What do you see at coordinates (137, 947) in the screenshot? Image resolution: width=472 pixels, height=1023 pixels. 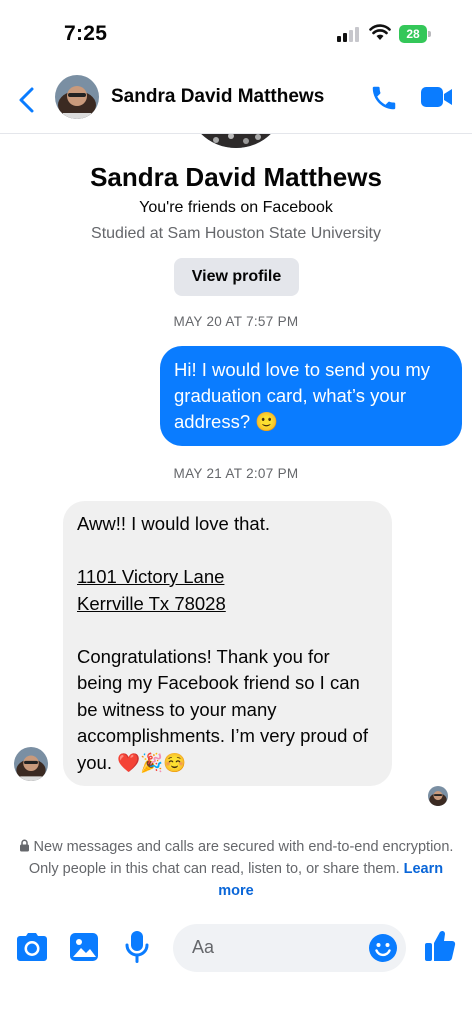 I see `microphone-icon` at bounding box center [137, 947].